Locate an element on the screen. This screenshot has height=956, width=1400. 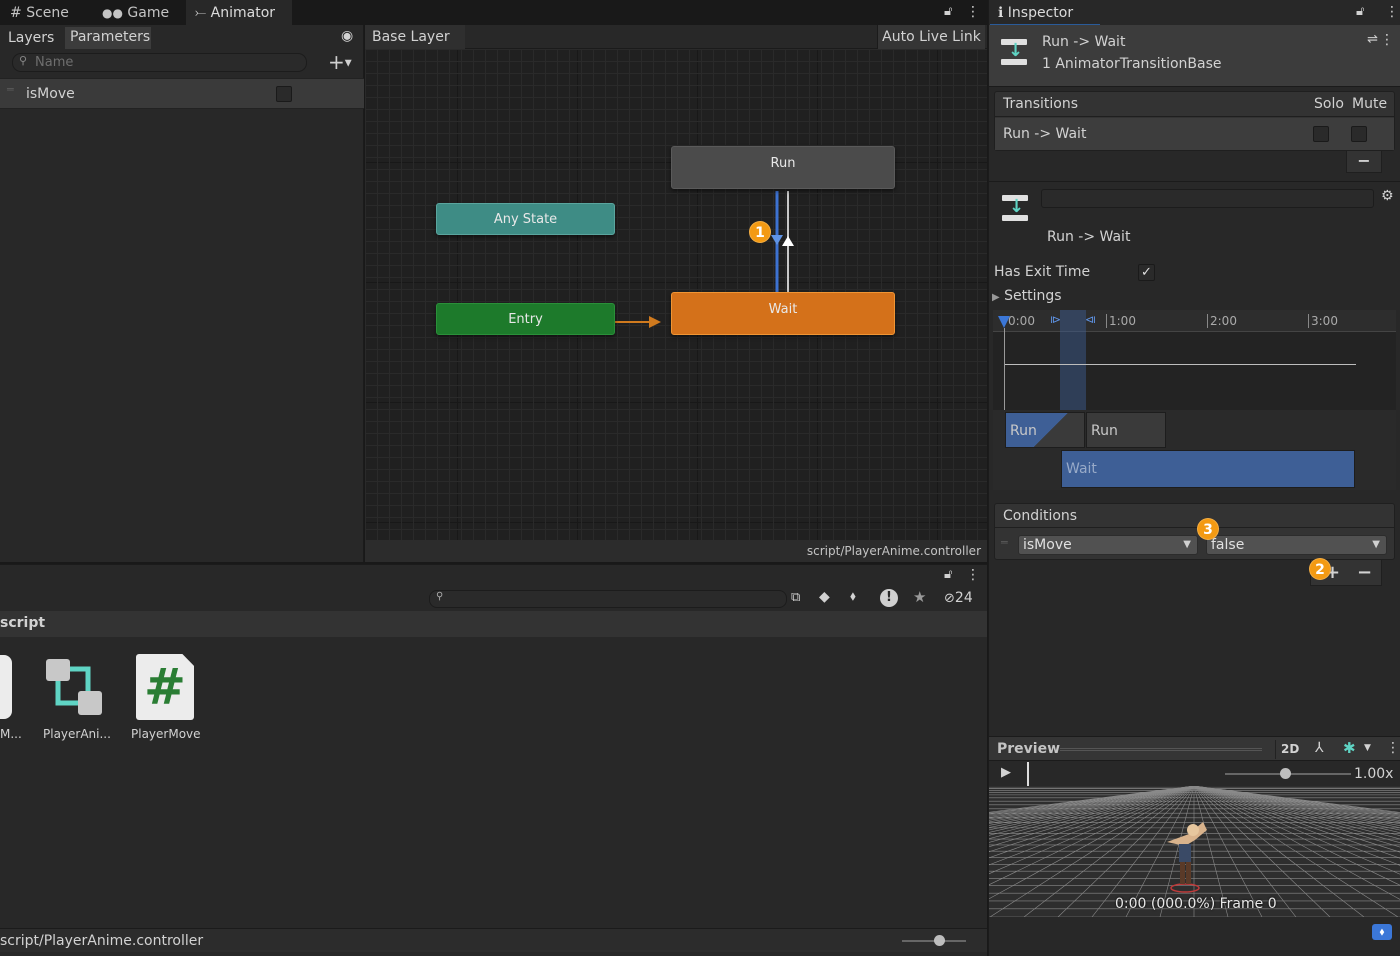
project-footer: script/PlayerAnime.controller is located at coordinates (493, 940).